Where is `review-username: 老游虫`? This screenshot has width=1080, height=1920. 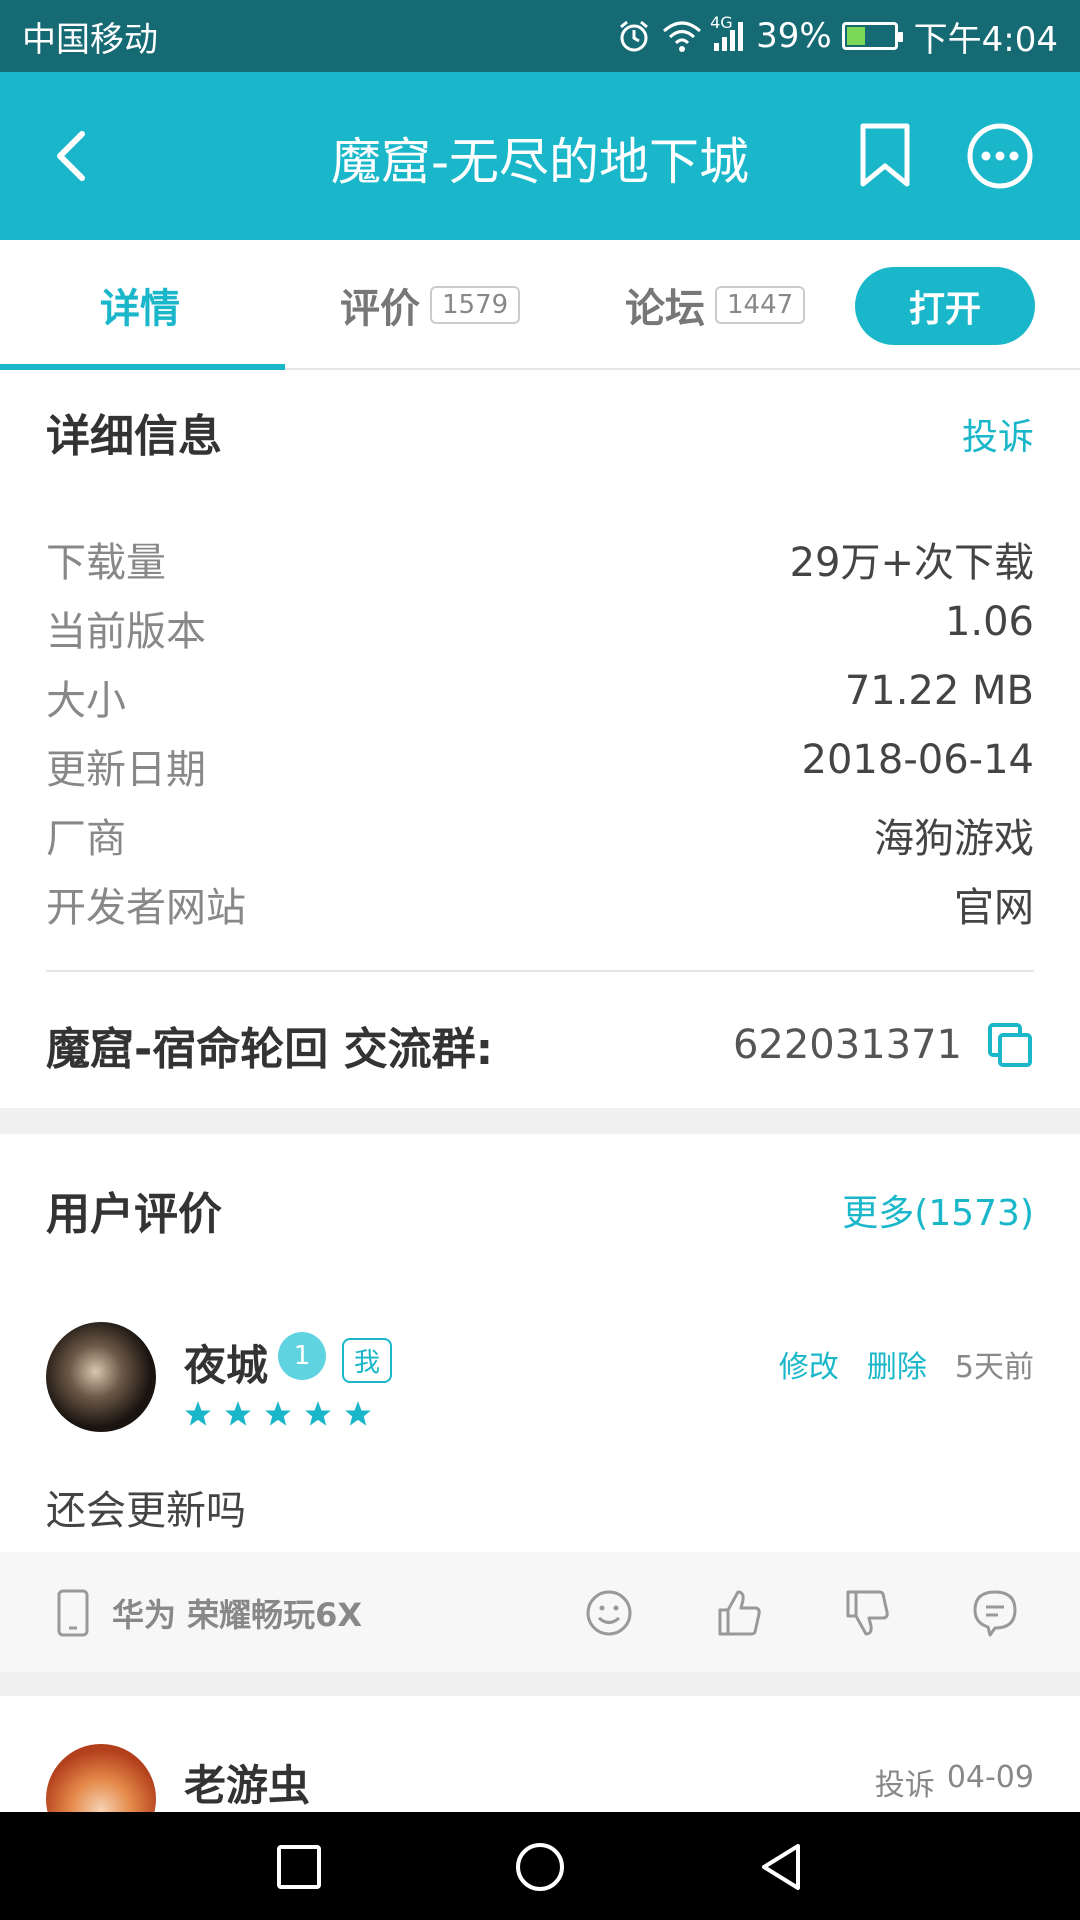
review-username: 老游虫 is located at coordinates (247, 1782).